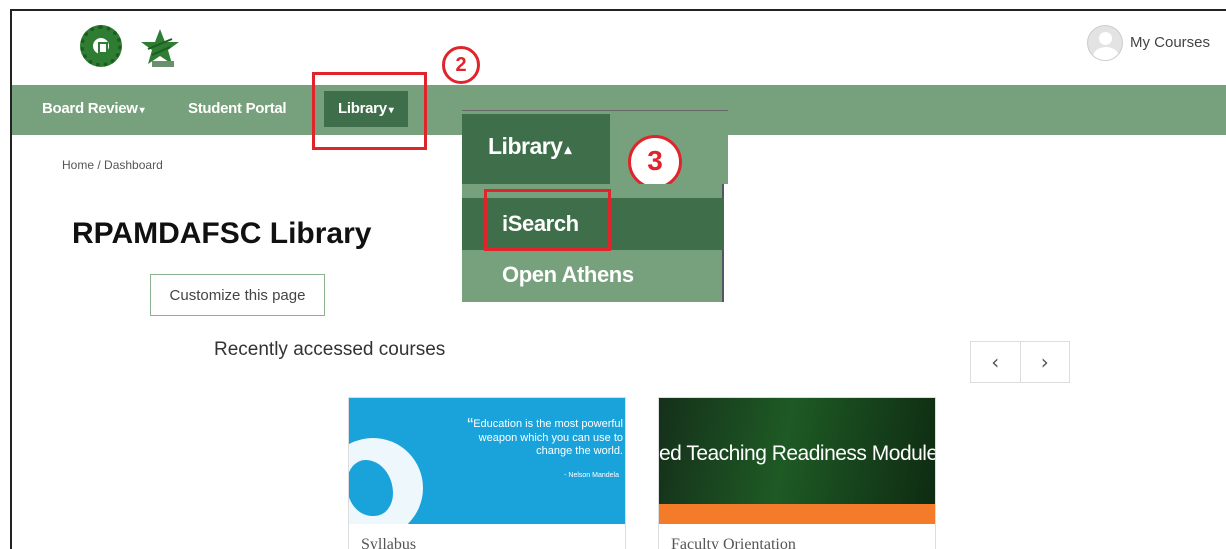 This screenshot has height=549, width=1226. I want to click on quote-author: - Nelson Mandela, so click(591, 475).